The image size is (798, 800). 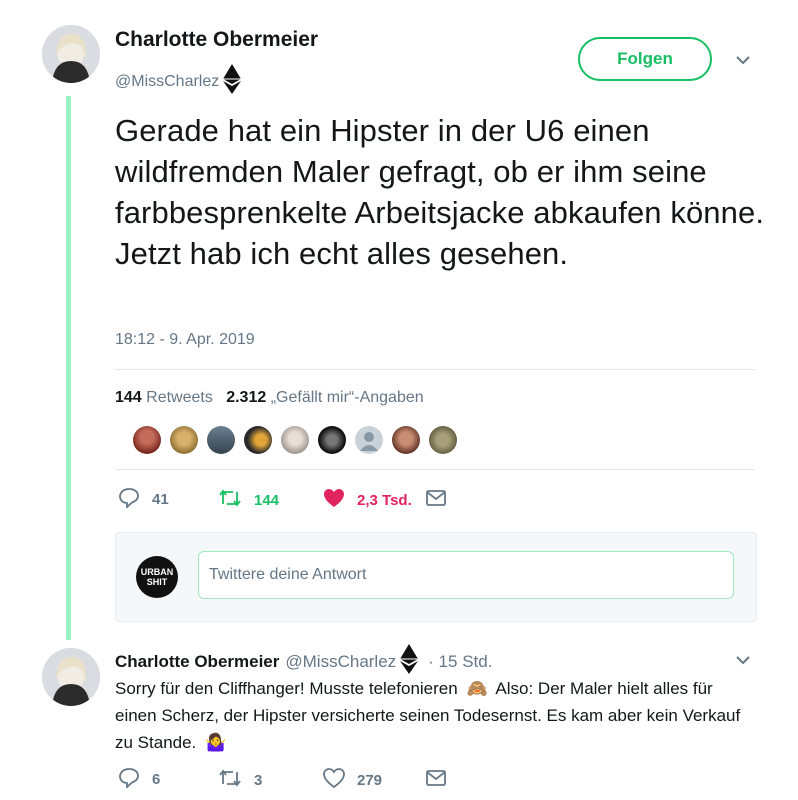 What do you see at coordinates (185, 340) in the screenshot?
I see `tweet-timestamp: 18:12 - 9. Apr. 2019` at bounding box center [185, 340].